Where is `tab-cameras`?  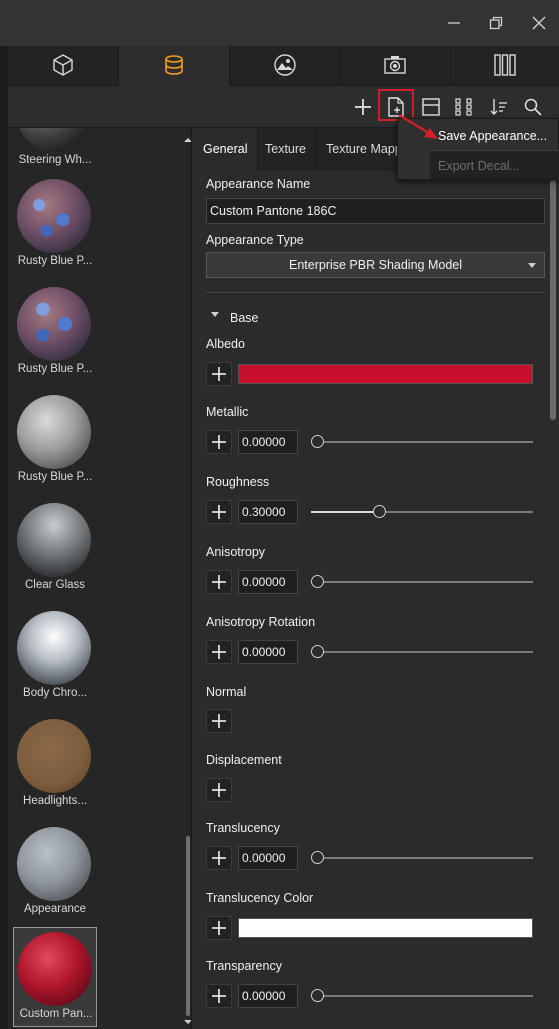 tab-cameras is located at coordinates (395, 66).